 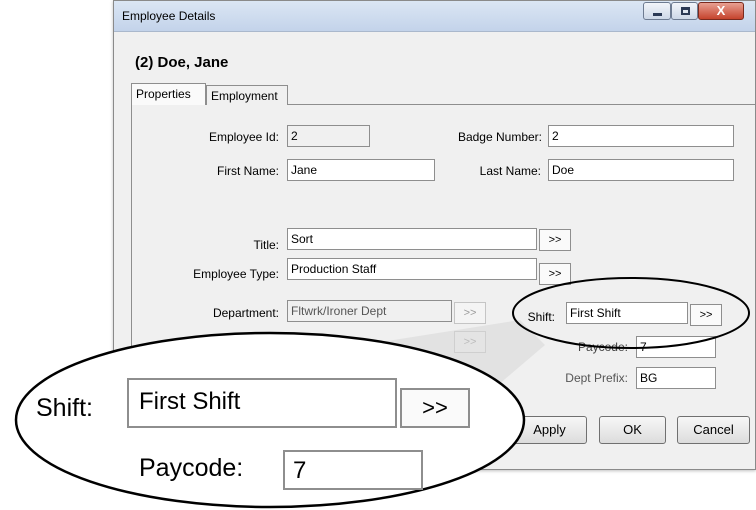 I want to click on callout-ring, so click(x=631, y=313).